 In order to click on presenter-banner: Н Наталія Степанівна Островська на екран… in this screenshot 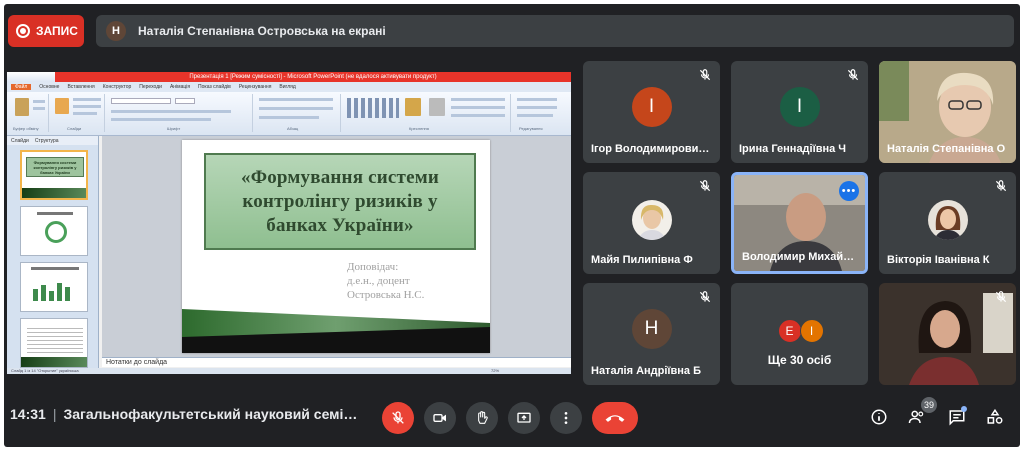, I will do `click(555, 31)`.